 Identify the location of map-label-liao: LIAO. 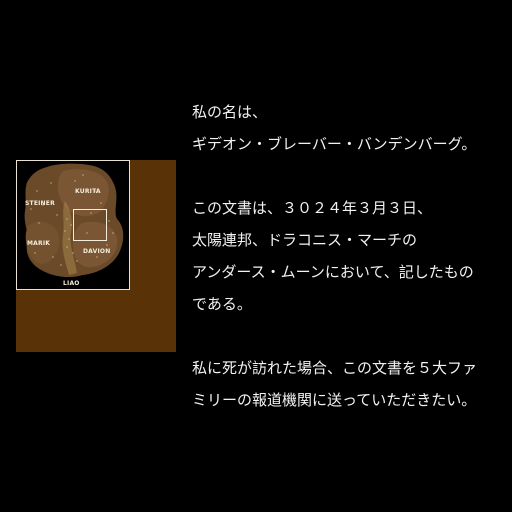
(71, 283).